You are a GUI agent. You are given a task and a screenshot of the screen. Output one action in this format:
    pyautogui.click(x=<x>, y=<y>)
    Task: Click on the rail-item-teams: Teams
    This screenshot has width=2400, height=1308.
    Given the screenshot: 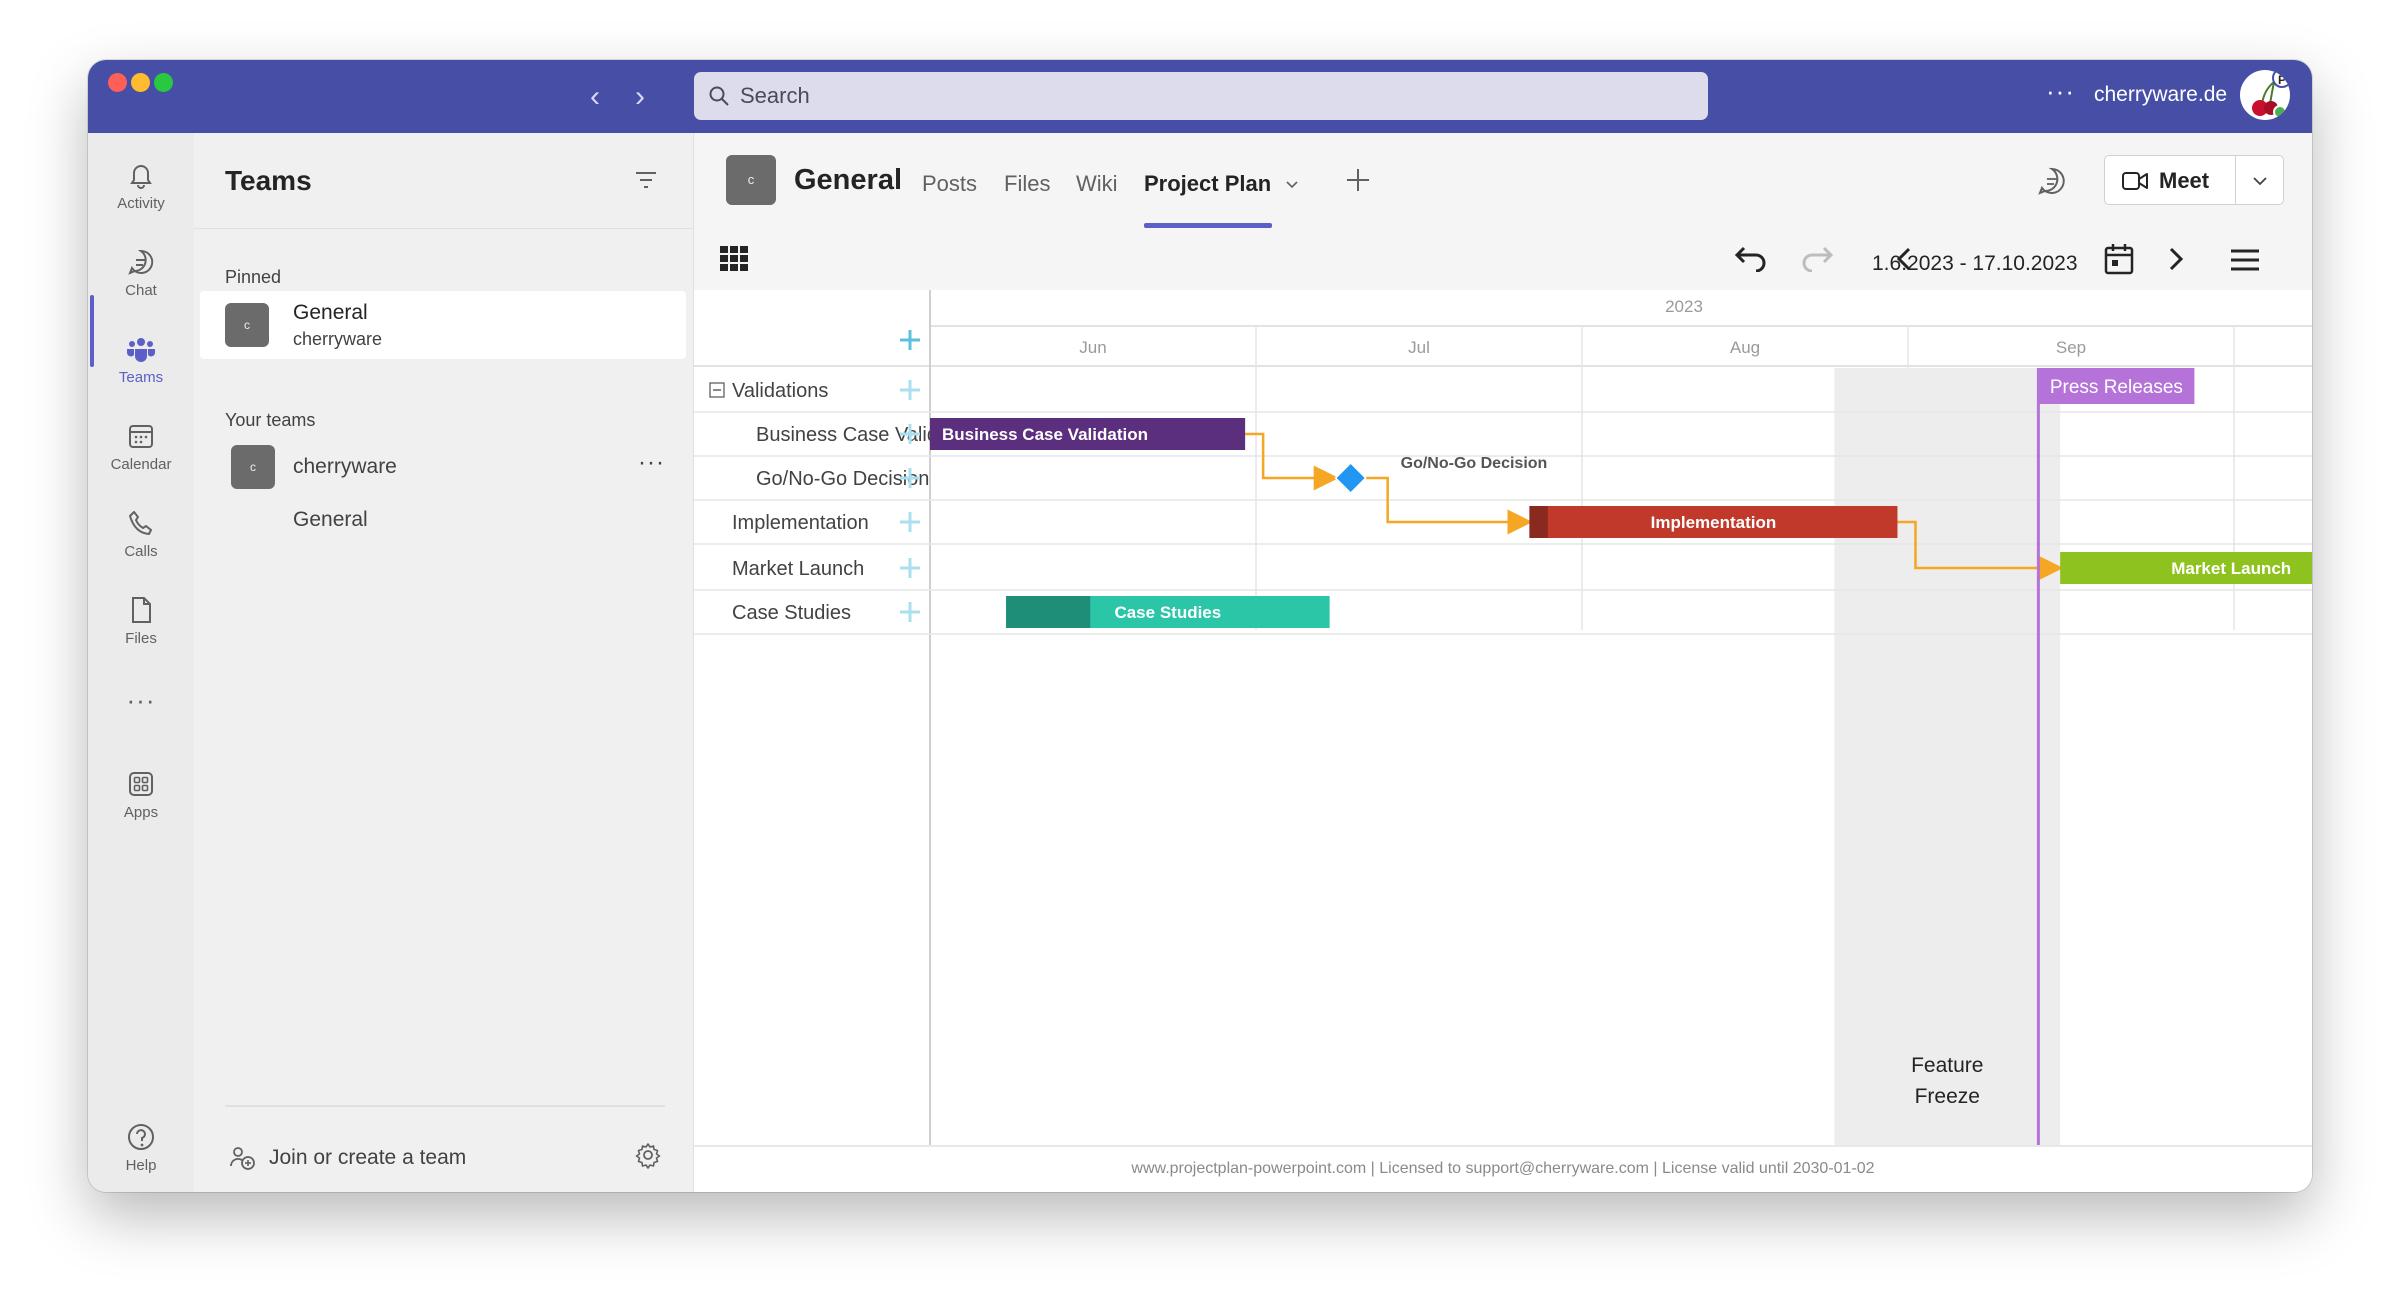 What is the action you would take?
    pyautogui.click(x=141, y=359)
    